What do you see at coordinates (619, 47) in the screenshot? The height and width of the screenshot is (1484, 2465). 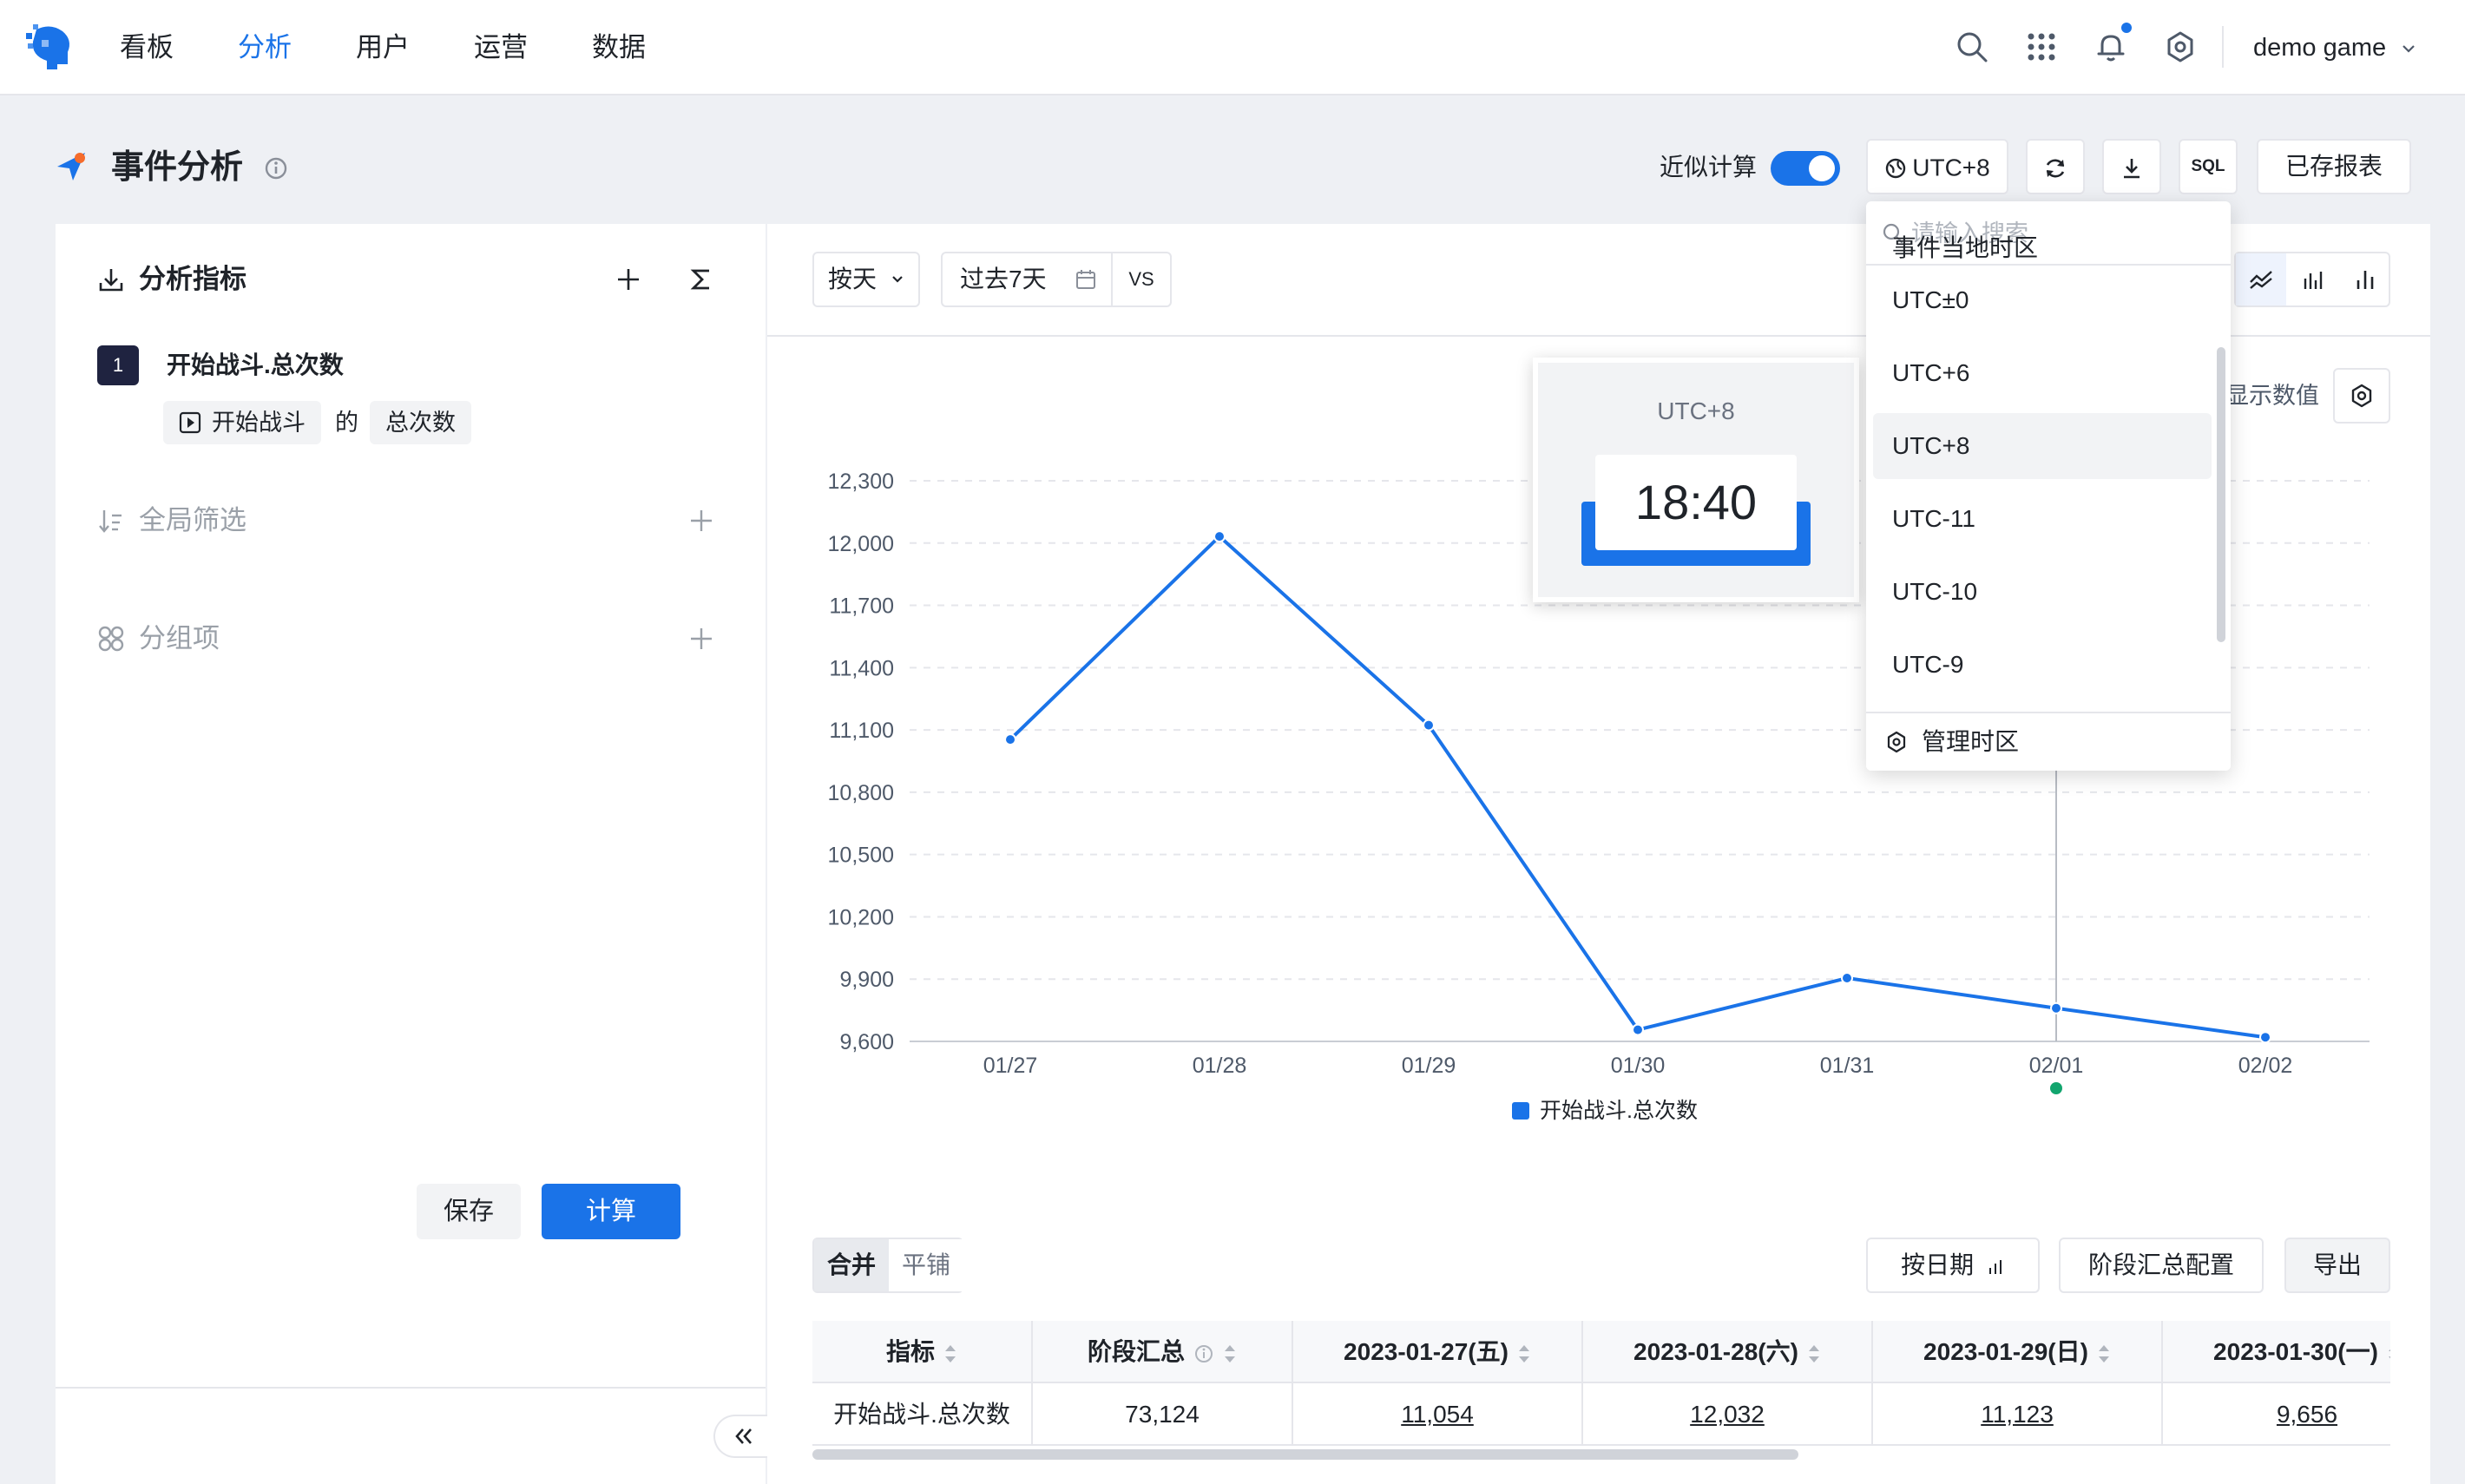 I see `nav-item-data: 数据` at bounding box center [619, 47].